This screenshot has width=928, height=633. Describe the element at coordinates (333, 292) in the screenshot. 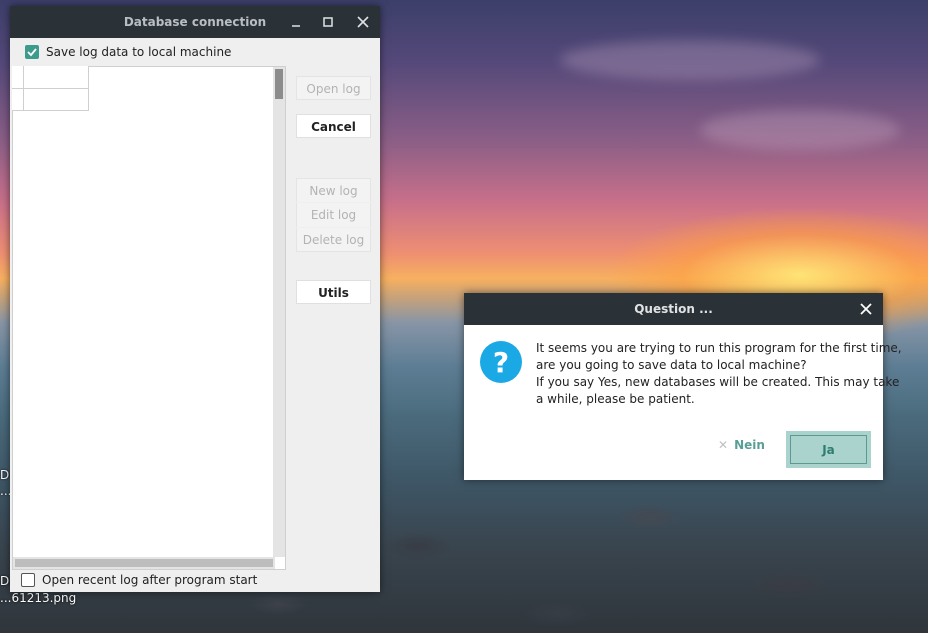

I see `utils-button: Utils` at that location.